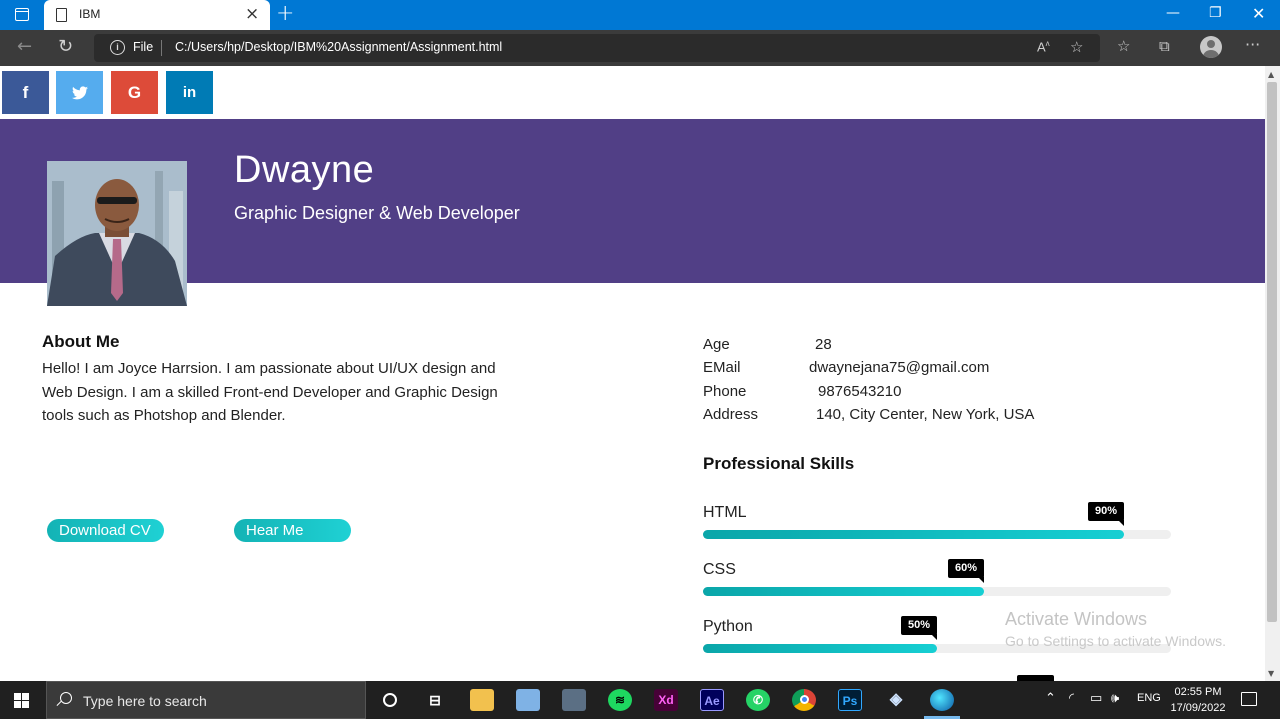 This screenshot has height=719, width=1280. Describe the element at coordinates (157, 15) in the screenshot. I see `browser-tab: IBM ×` at that location.